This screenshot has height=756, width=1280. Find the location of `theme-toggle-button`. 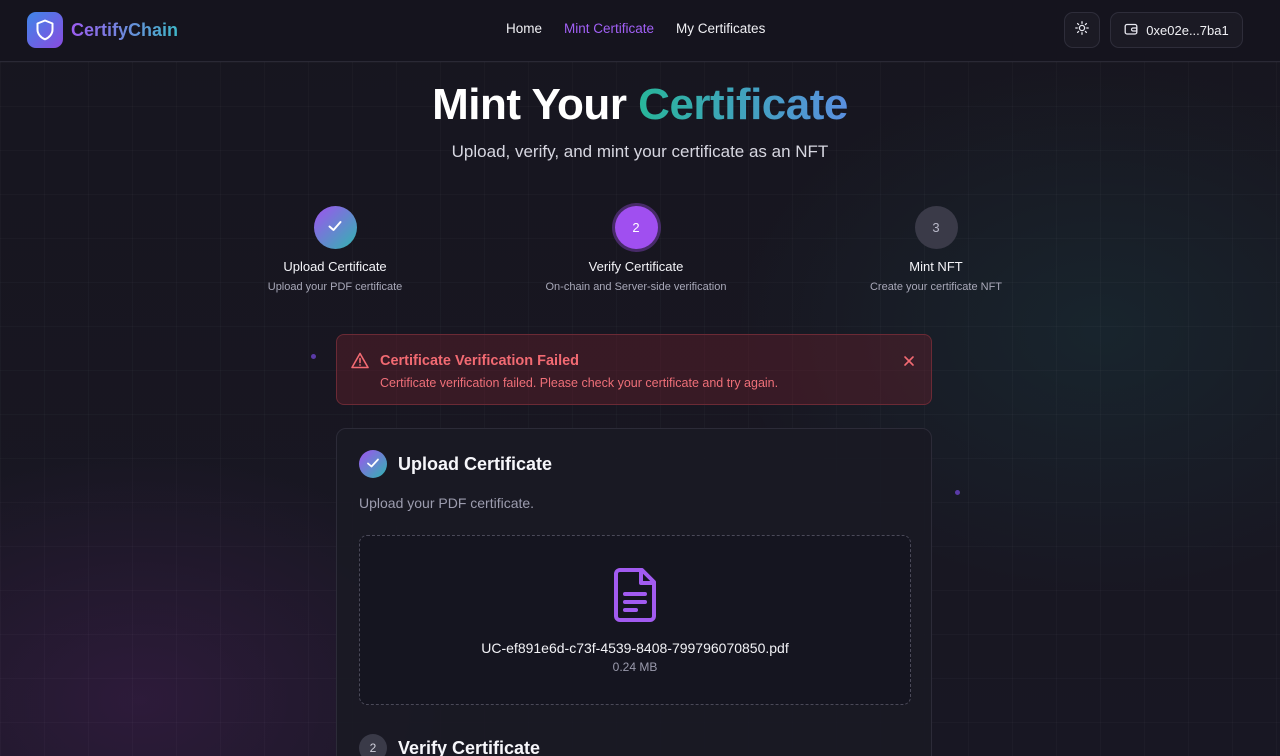

theme-toggle-button is located at coordinates (1082, 30).